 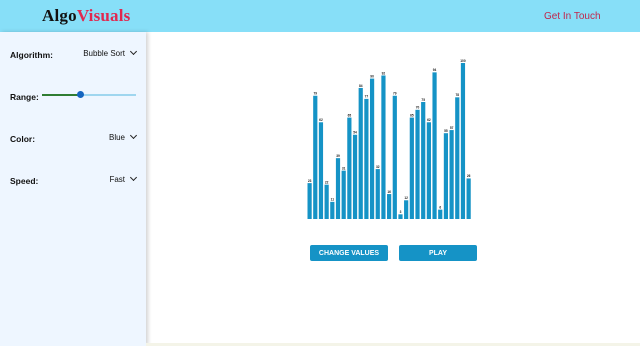 I want to click on bar-value-label: 57, so click(x=452, y=128).